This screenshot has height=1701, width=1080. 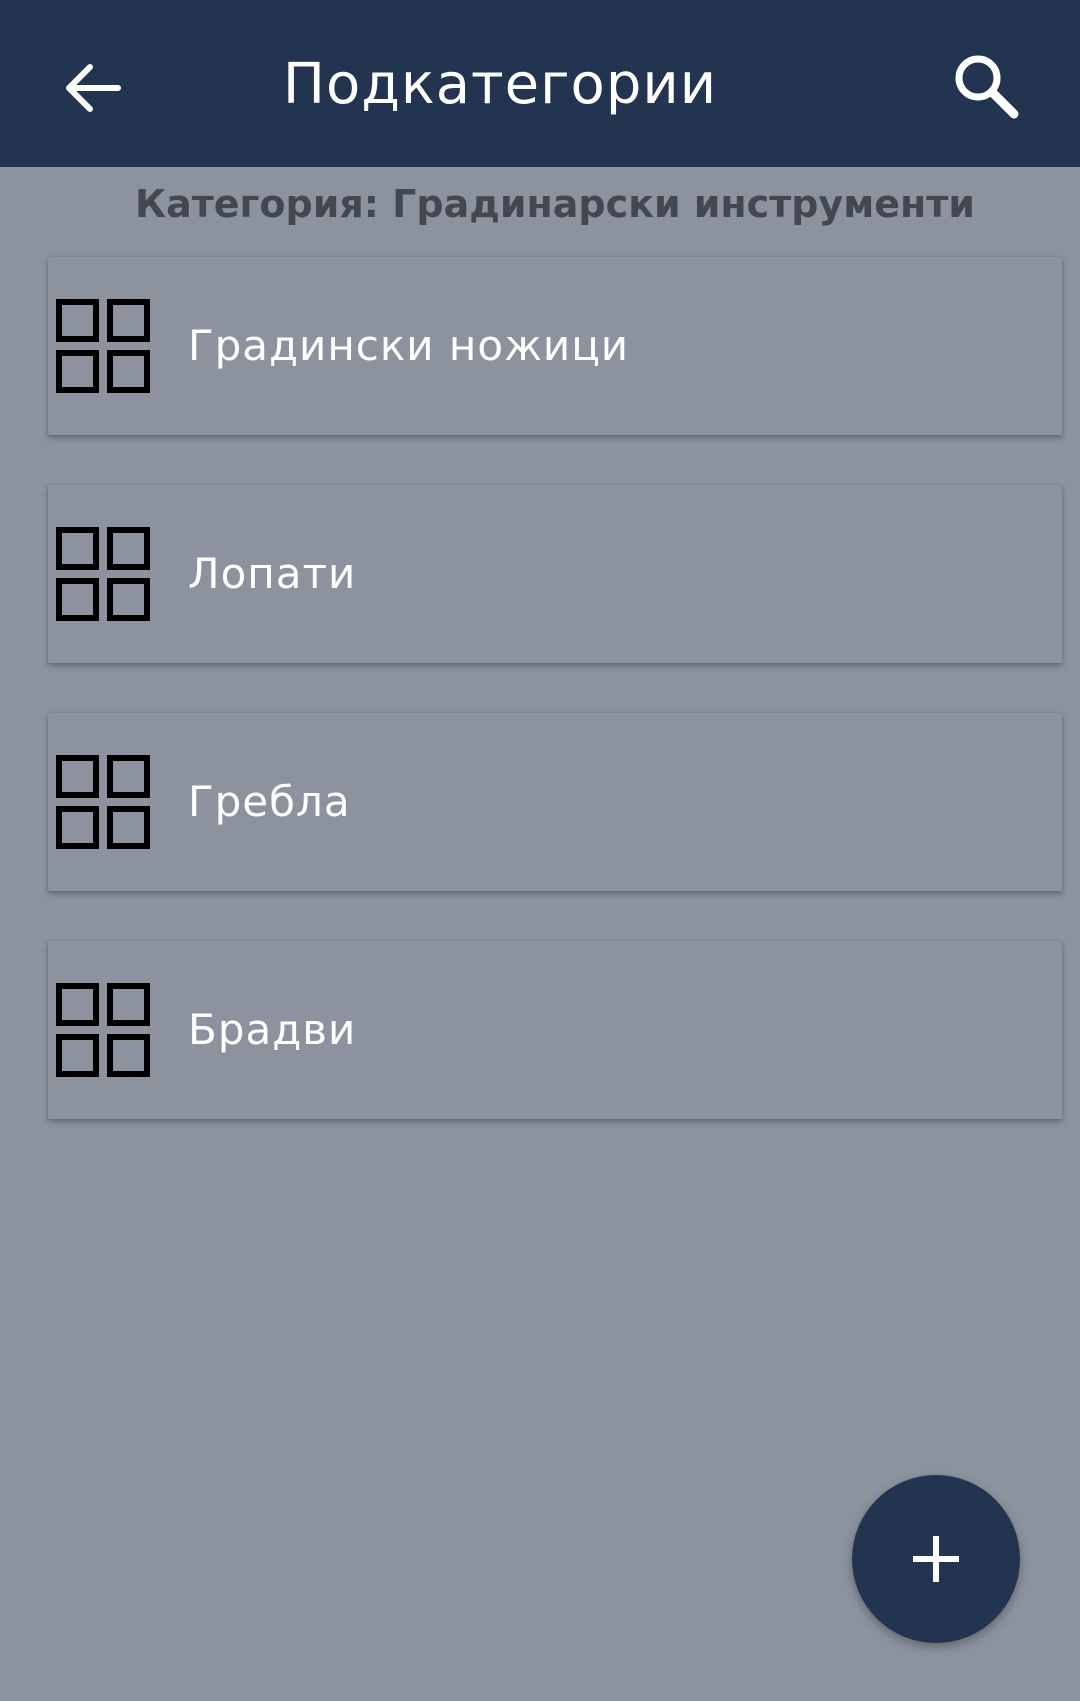 I want to click on page-title: Подкатегории, so click(x=500, y=84).